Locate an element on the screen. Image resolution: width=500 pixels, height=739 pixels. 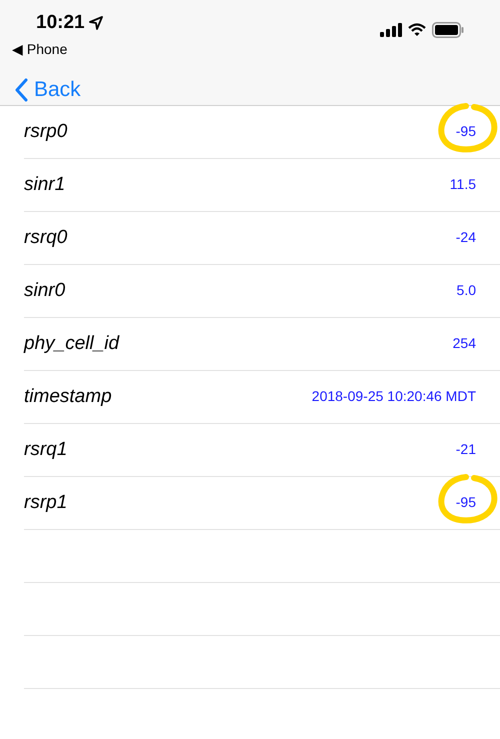
row-label: sinr1 is located at coordinates (45, 184).